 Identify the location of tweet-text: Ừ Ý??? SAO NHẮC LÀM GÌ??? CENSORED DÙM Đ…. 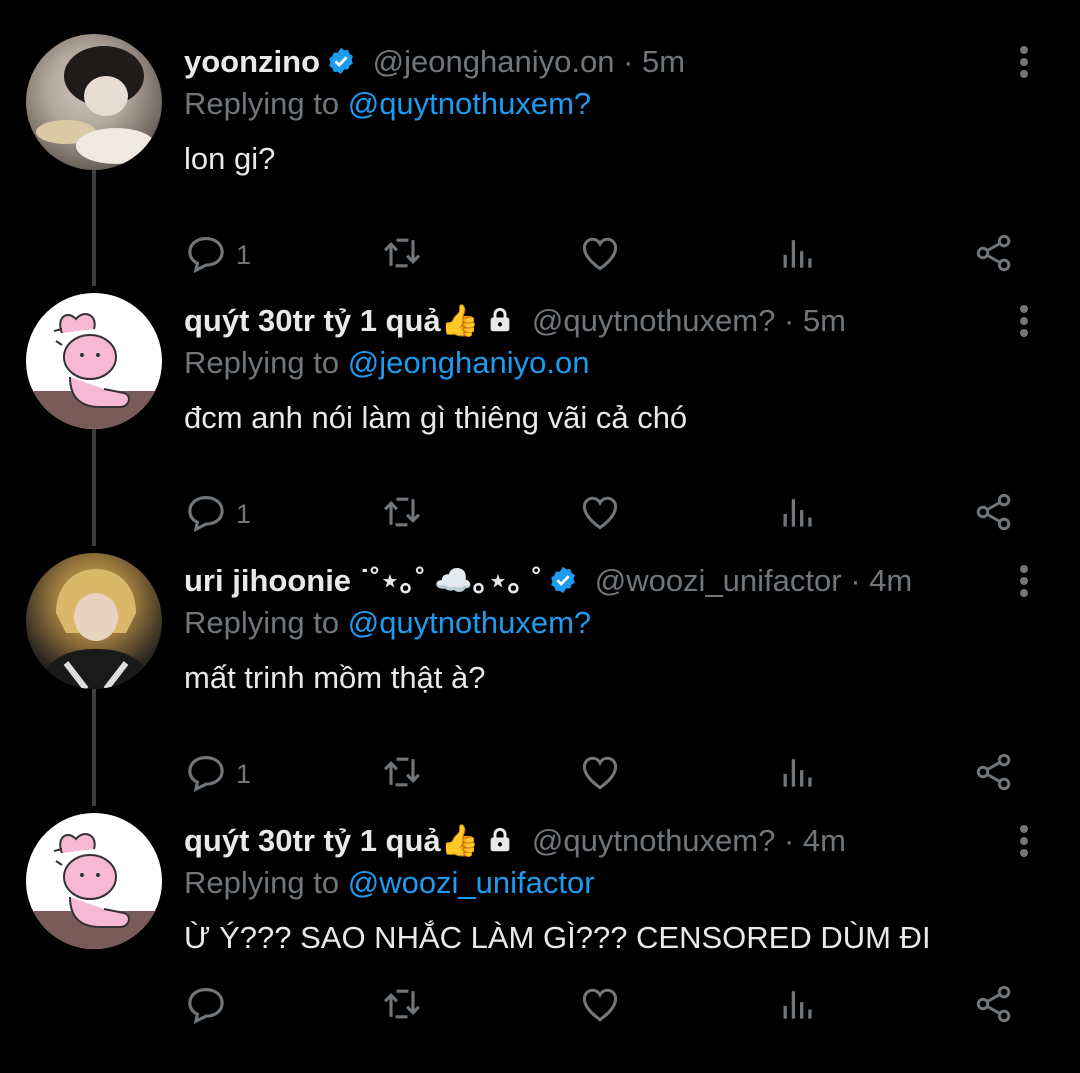
(557, 937).